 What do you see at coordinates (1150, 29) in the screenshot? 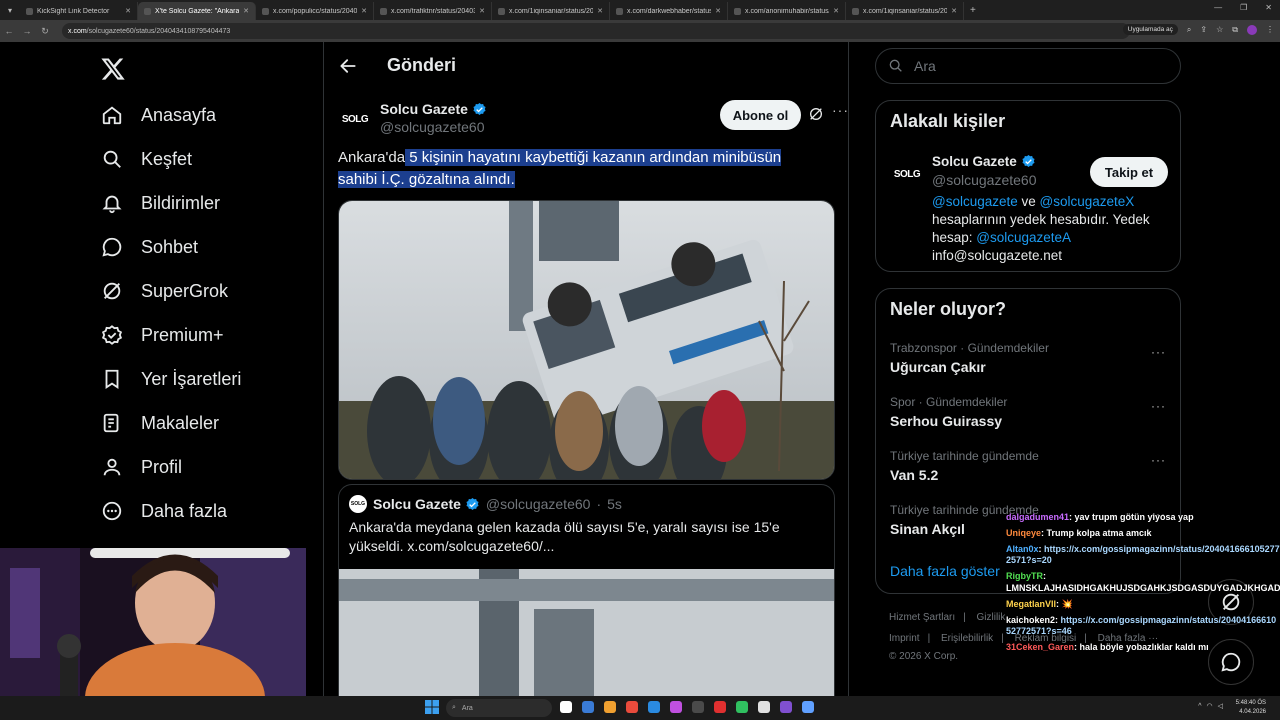
I see `open-in-app-chip: Uygulamada aç` at bounding box center [1150, 29].